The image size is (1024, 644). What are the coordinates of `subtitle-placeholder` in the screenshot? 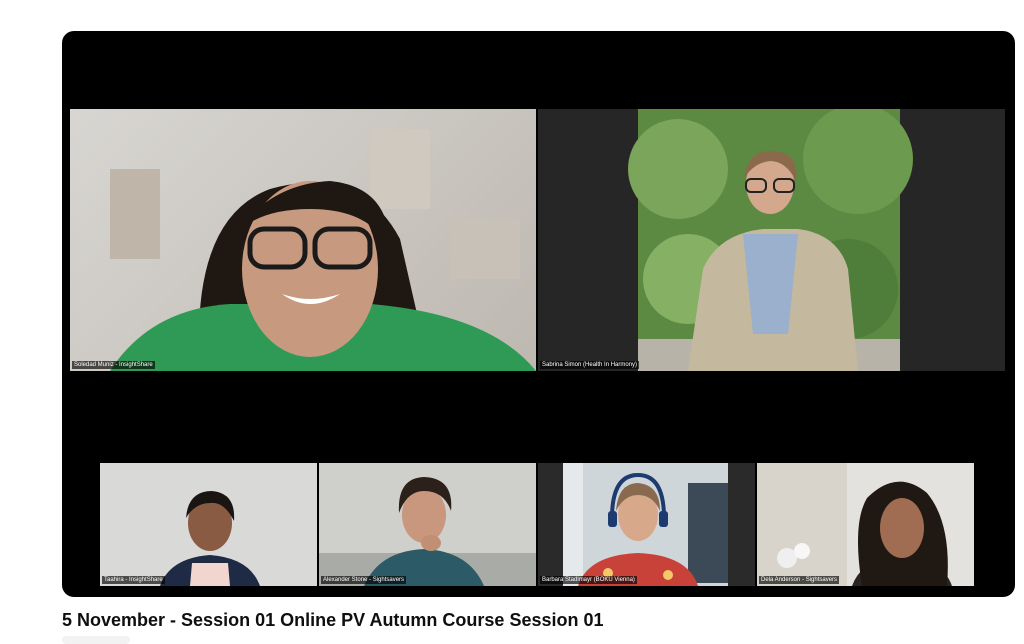 It's located at (96, 640).